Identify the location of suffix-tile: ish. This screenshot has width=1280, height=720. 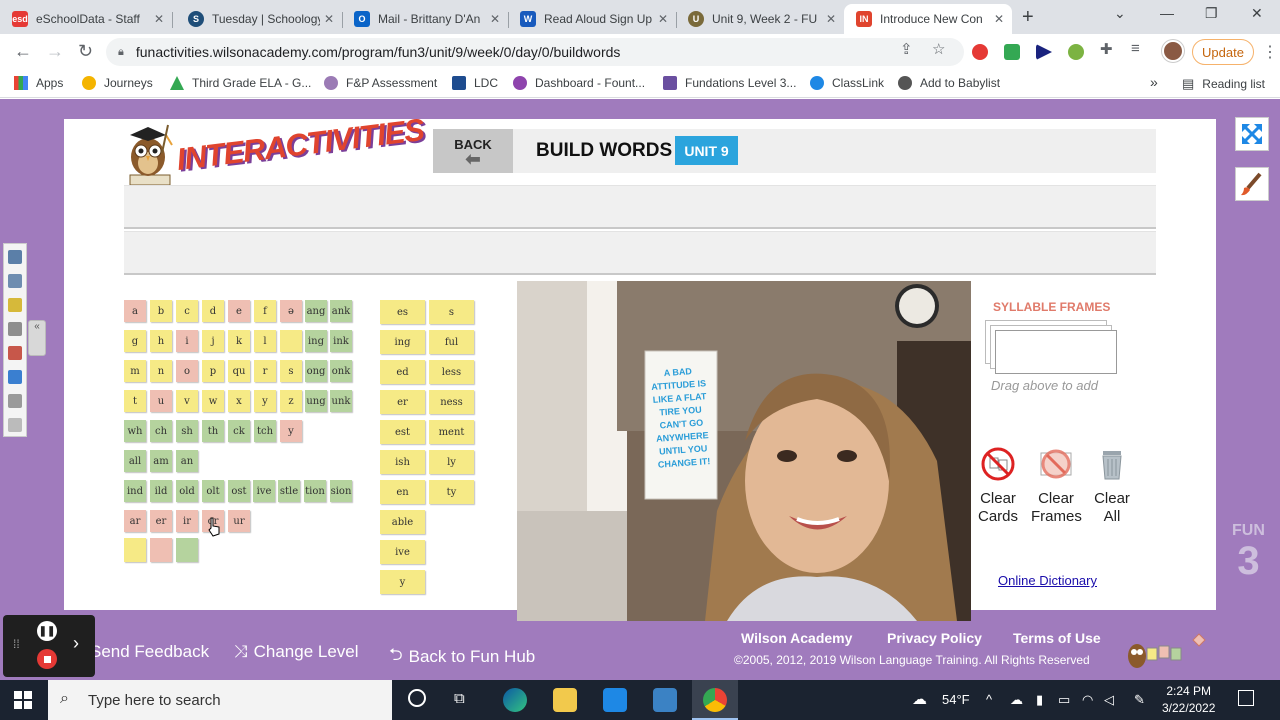
(402, 462).